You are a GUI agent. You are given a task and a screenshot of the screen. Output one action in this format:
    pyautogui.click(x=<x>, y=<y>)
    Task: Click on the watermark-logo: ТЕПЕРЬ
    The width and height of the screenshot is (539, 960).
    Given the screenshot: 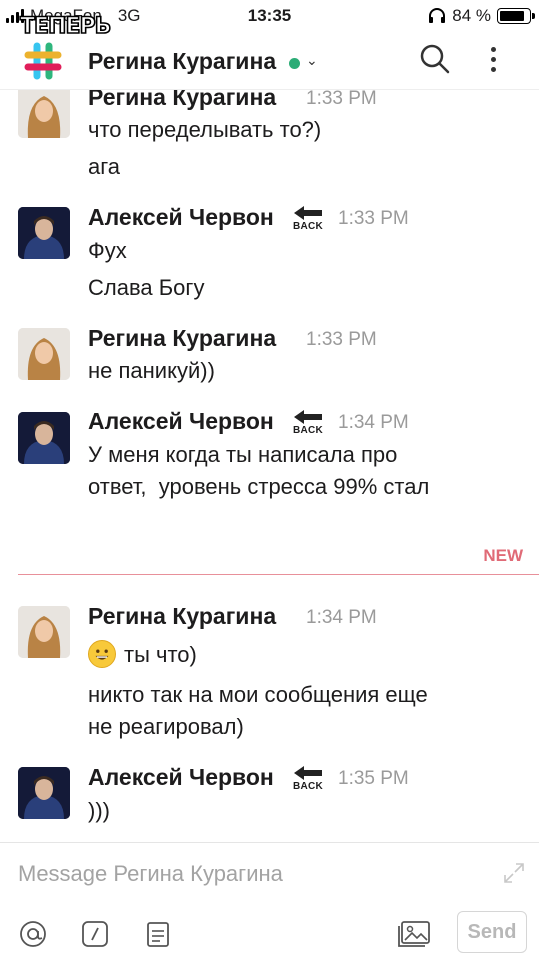 What is the action you would take?
    pyautogui.click(x=65, y=26)
    